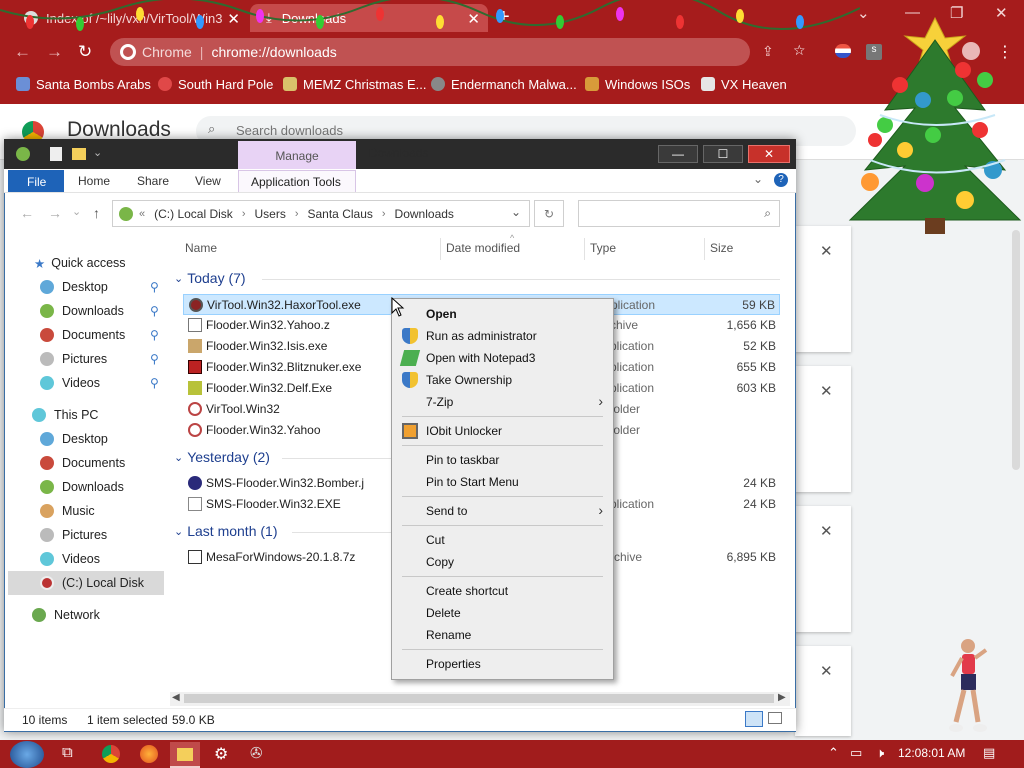 The height and width of the screenshot is (768, 1024). What do you see at coordinates (297, 181) in the screenshot?
I see `ribbon-tab-application-tools: Application Tools` at bounding box center [297, 181].